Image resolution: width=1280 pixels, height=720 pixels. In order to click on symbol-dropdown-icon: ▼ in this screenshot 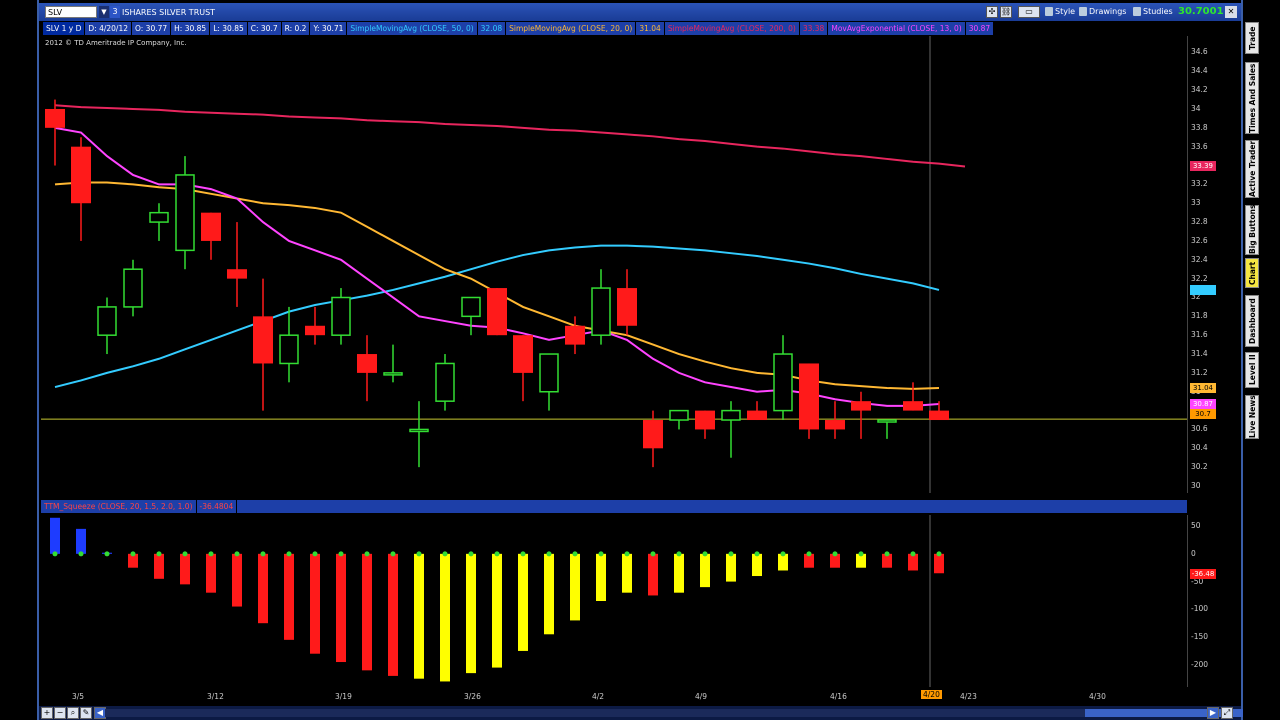, I will do `click(104, 12)`.